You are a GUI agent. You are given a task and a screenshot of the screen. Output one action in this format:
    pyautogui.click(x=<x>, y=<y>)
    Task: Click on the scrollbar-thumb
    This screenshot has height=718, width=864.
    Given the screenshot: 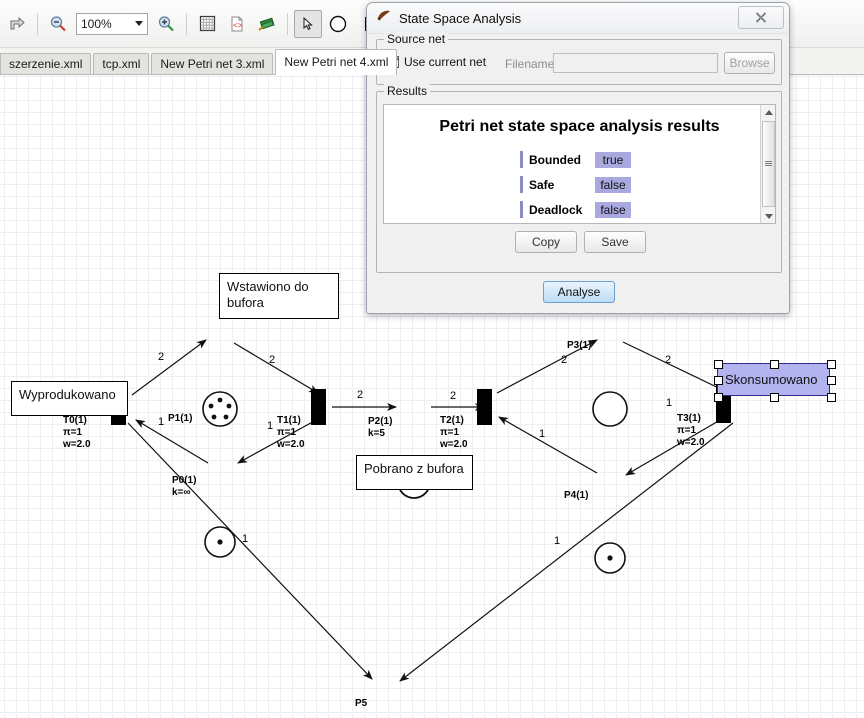 What is the action you would take?
    pyautogui.click(x=768, y=164)
    